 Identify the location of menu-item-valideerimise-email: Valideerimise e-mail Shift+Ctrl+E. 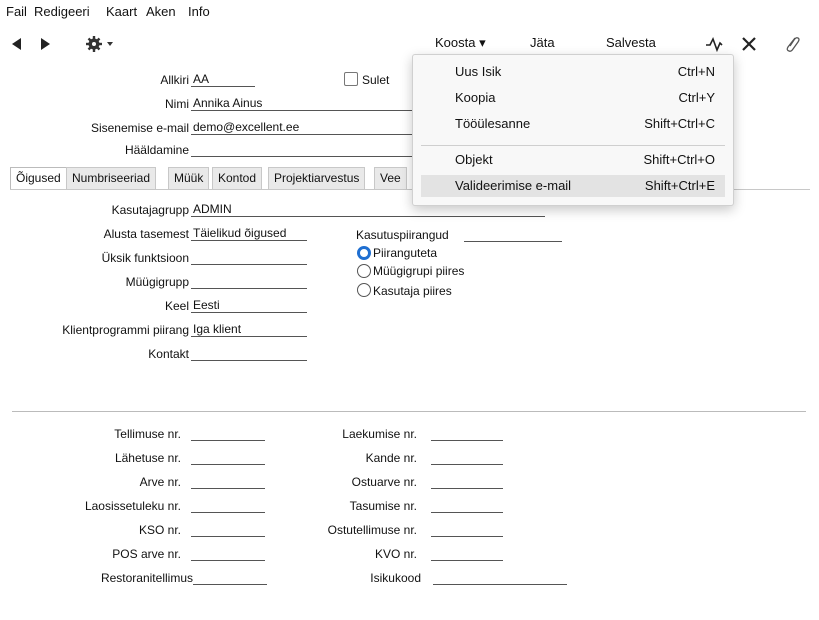
(573, 186).